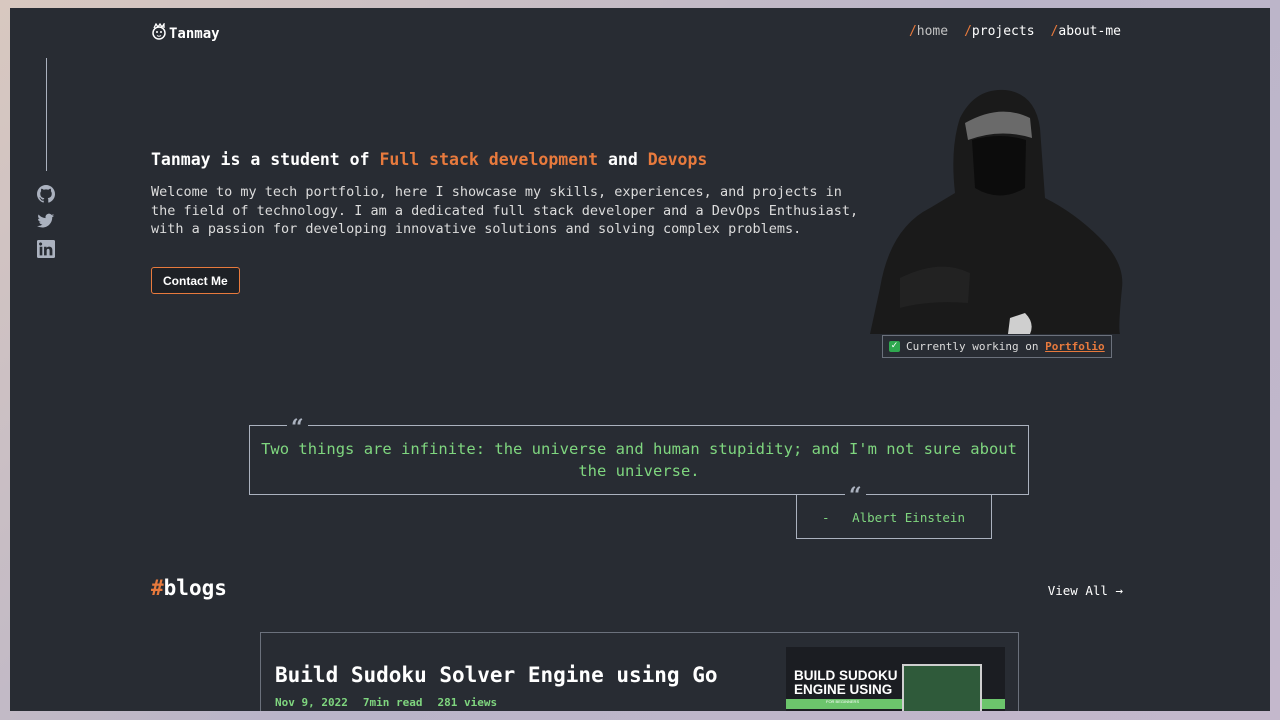 The image size is (1280, 720). Describe the element at coordinates (1075, 346) in the screenshot. I see `portfolio-link: Portfolio` at that location.